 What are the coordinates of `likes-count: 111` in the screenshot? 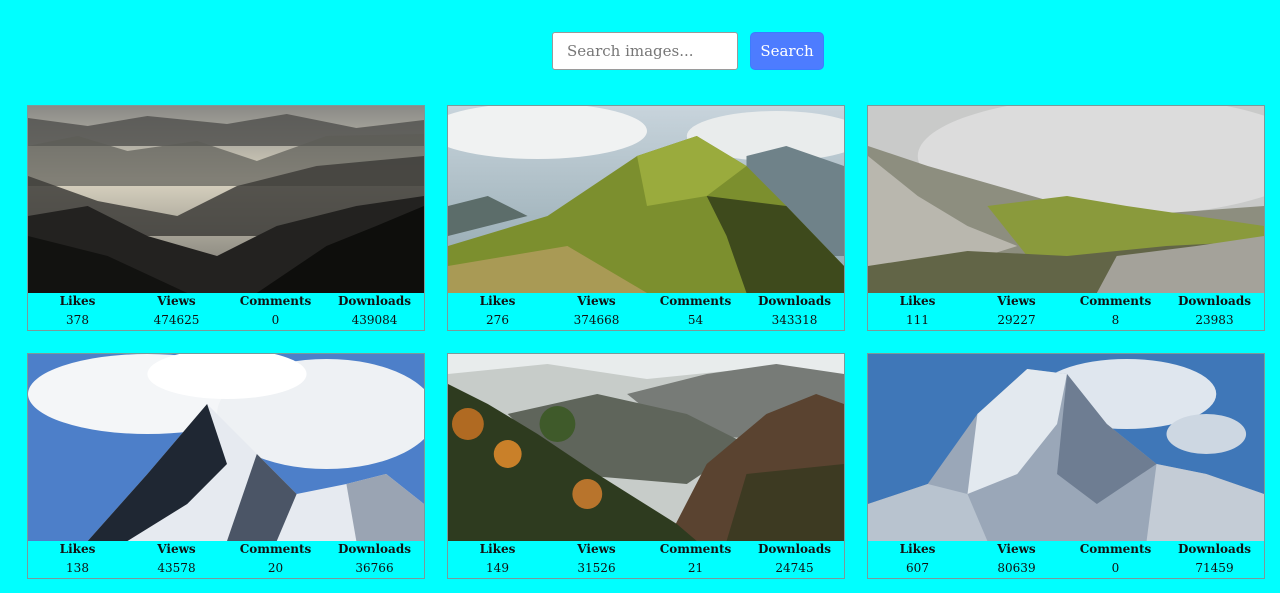 It's located at (917, 320).